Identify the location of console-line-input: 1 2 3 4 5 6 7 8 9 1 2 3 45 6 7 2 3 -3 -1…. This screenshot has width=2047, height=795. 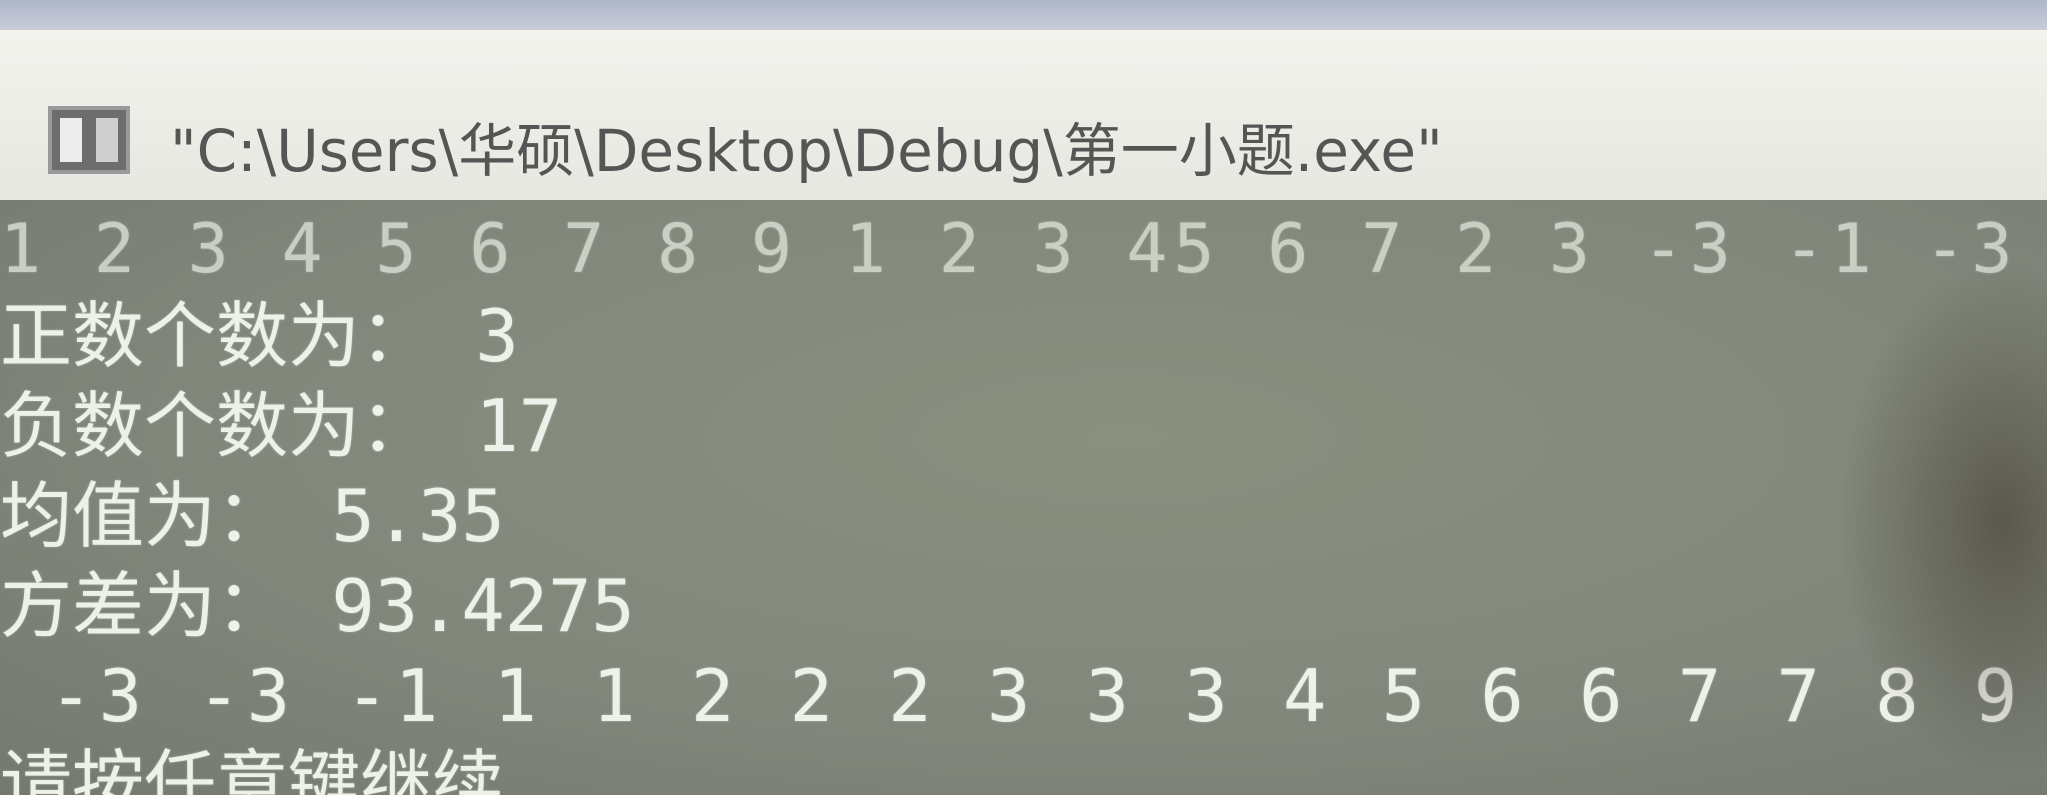
(1009, 249).